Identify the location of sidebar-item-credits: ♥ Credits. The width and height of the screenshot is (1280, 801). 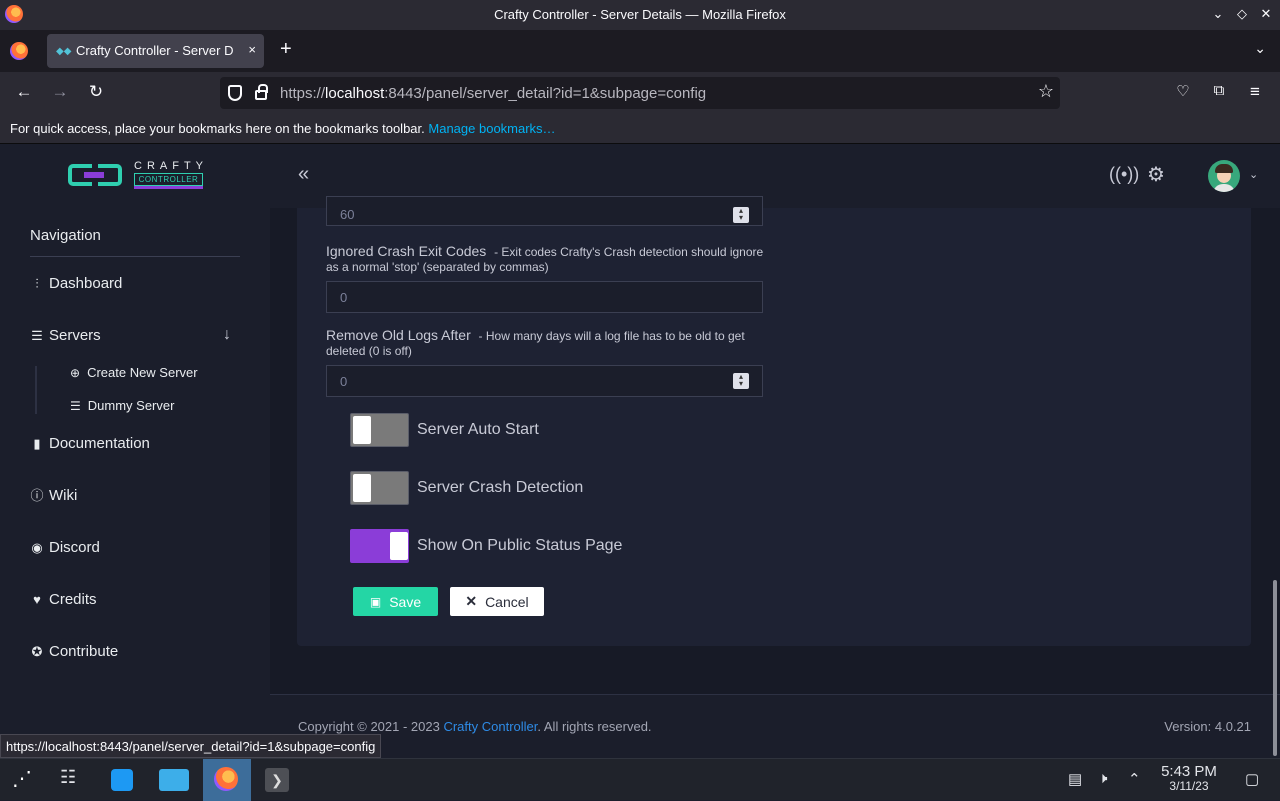
(63, 599).